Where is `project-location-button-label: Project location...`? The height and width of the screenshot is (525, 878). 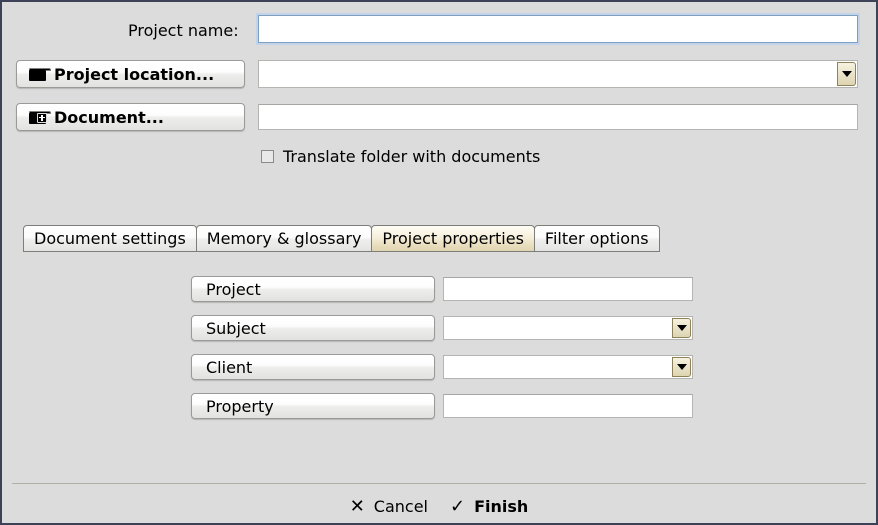 project-location-button-label: Project location... is located at coordinates (134, 74).